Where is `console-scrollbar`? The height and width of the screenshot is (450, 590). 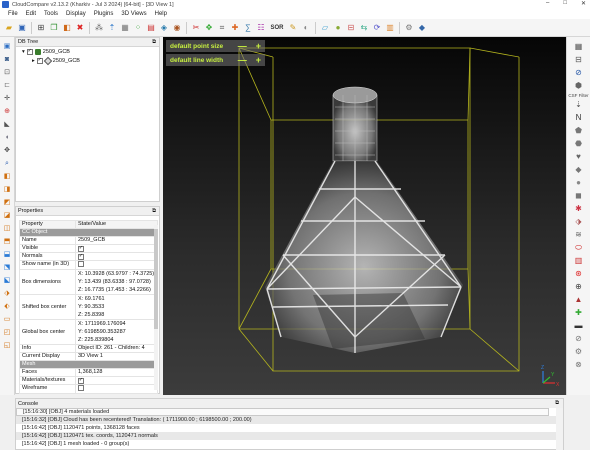 console-scrollbar is located at coordinates (559, 429).